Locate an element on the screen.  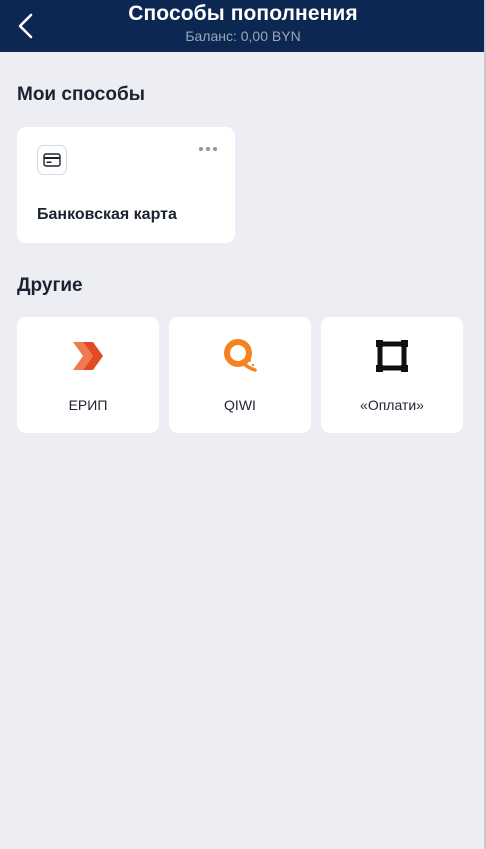
qiwi-method-card: QIWI is located at coordinates (240, 375).